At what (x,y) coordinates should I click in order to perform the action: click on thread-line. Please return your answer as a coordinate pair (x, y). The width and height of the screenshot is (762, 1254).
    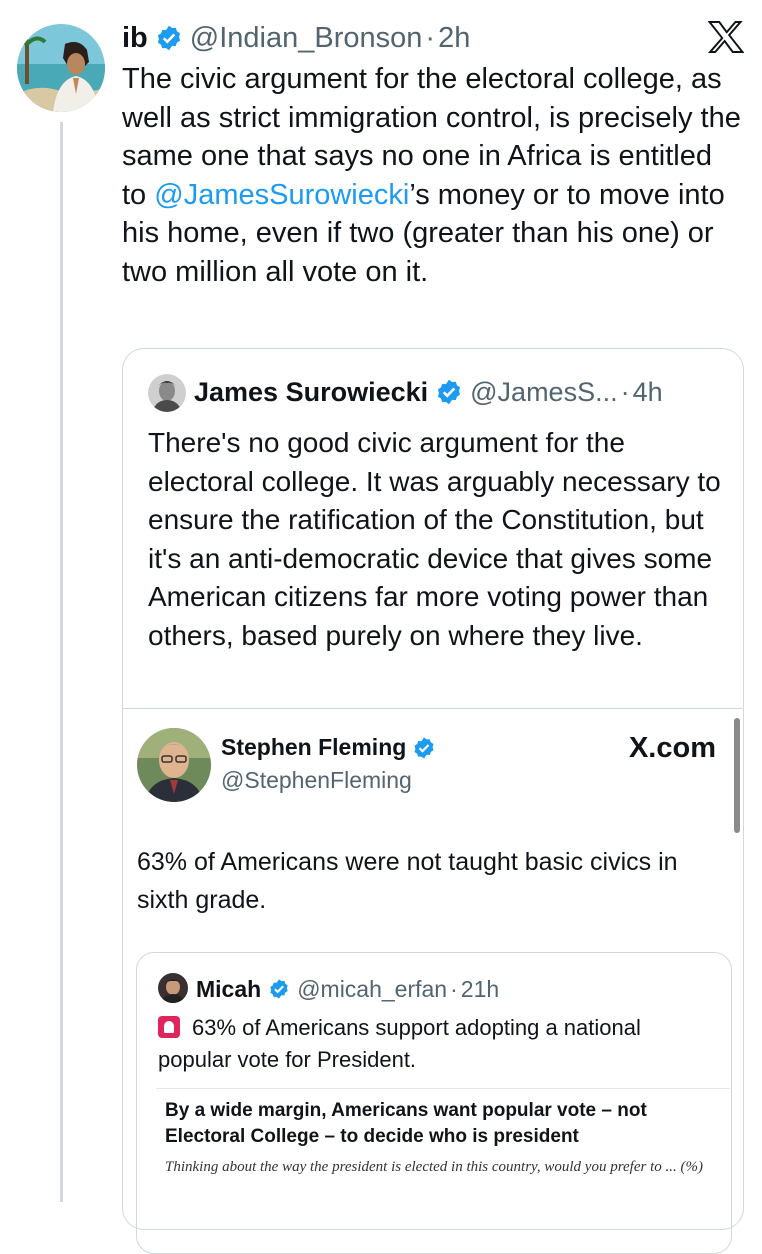
    Looking at the image, I should click on (61, 662).